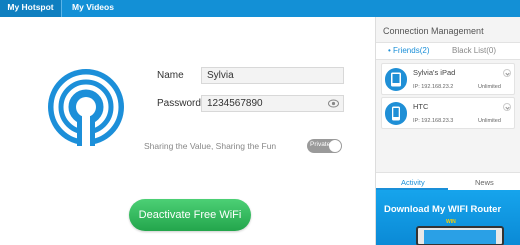  I want to click on tab-my-videos: My Videos, so click(93, 8).